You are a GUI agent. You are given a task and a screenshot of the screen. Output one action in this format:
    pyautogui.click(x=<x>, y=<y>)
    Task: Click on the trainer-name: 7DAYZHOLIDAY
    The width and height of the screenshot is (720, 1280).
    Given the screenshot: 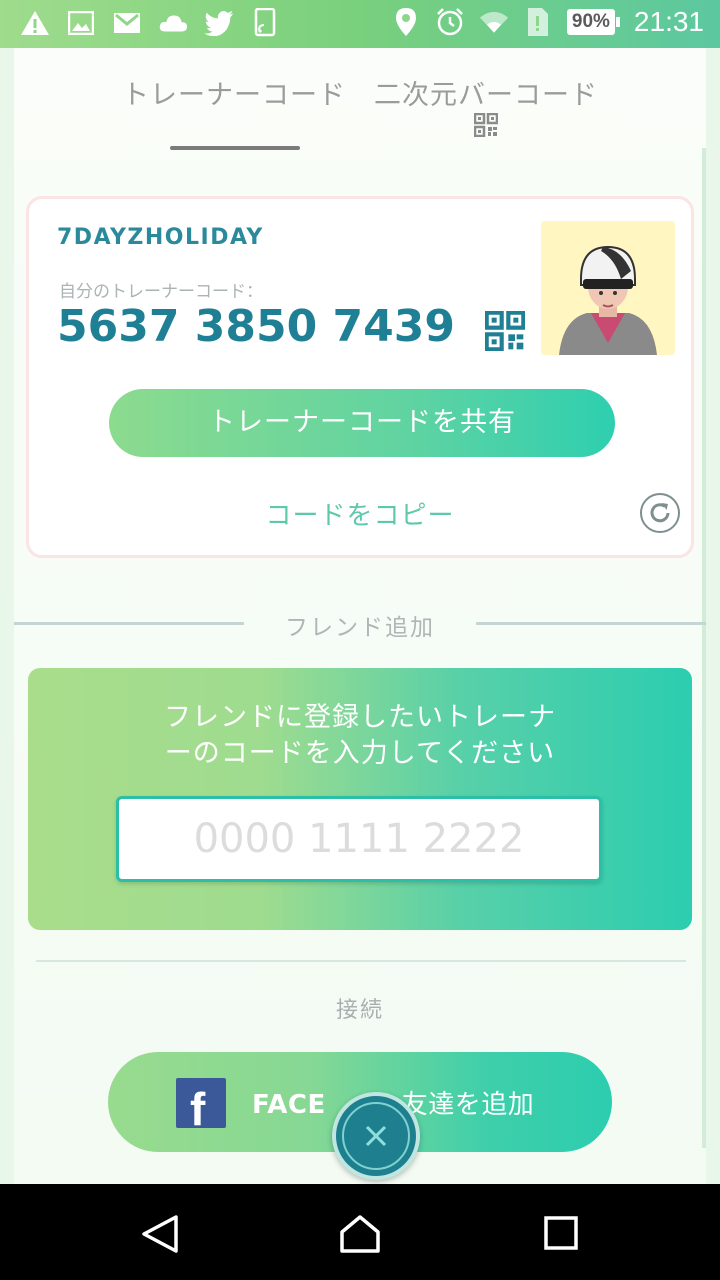 What is the action you would take?
    pyautogui.click(x=160, y=237)
    